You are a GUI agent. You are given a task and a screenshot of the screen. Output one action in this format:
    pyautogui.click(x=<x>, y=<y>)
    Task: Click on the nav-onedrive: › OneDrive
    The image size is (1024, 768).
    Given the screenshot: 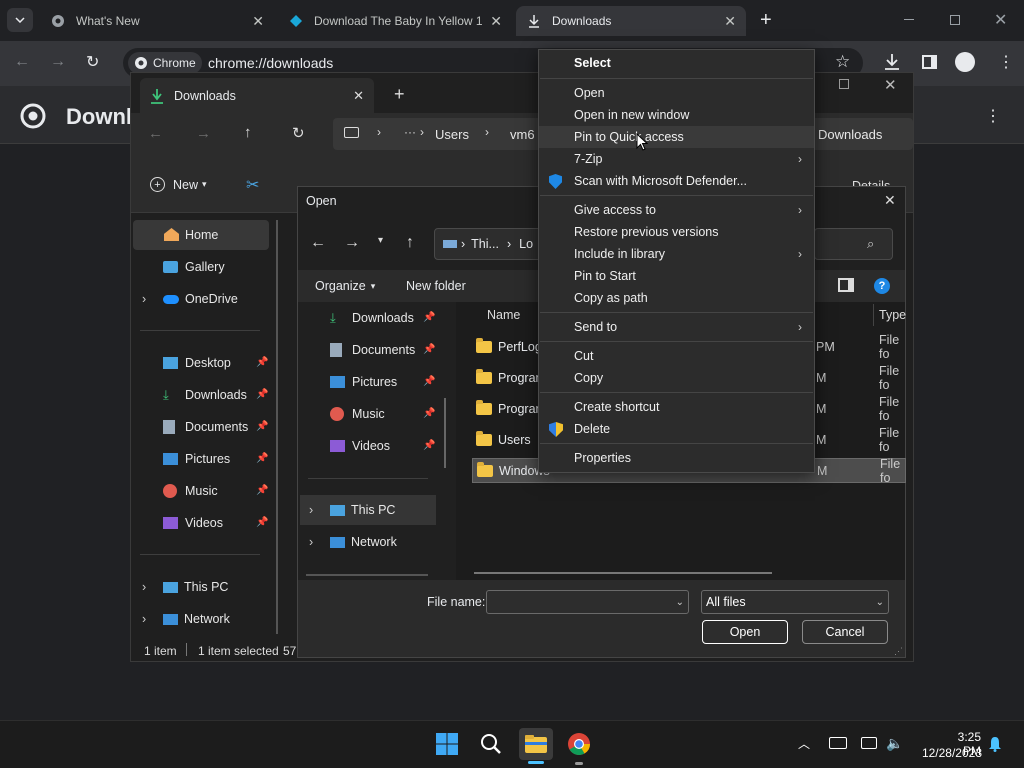 What is the action you would take?
    pyautogui.click(x=190, y=299)
    